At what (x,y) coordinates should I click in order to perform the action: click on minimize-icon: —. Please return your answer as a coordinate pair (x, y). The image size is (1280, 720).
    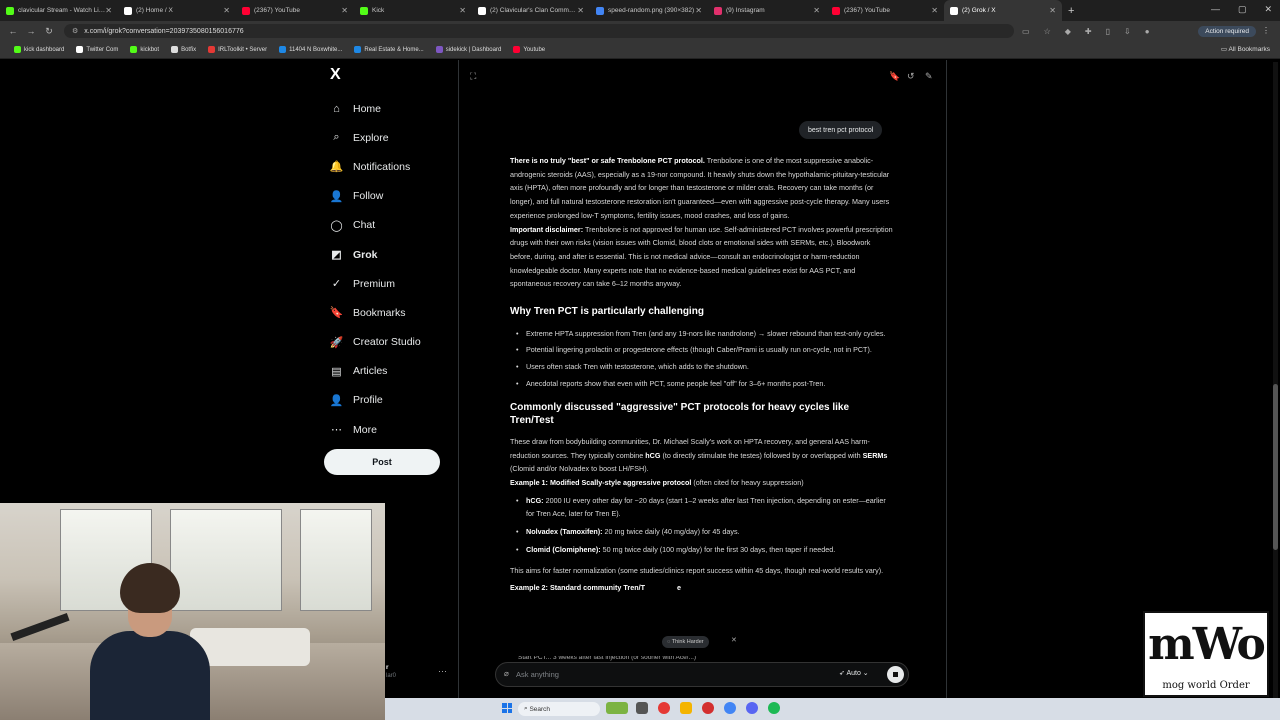
    Looking at the image, I should click on (1215, 9).